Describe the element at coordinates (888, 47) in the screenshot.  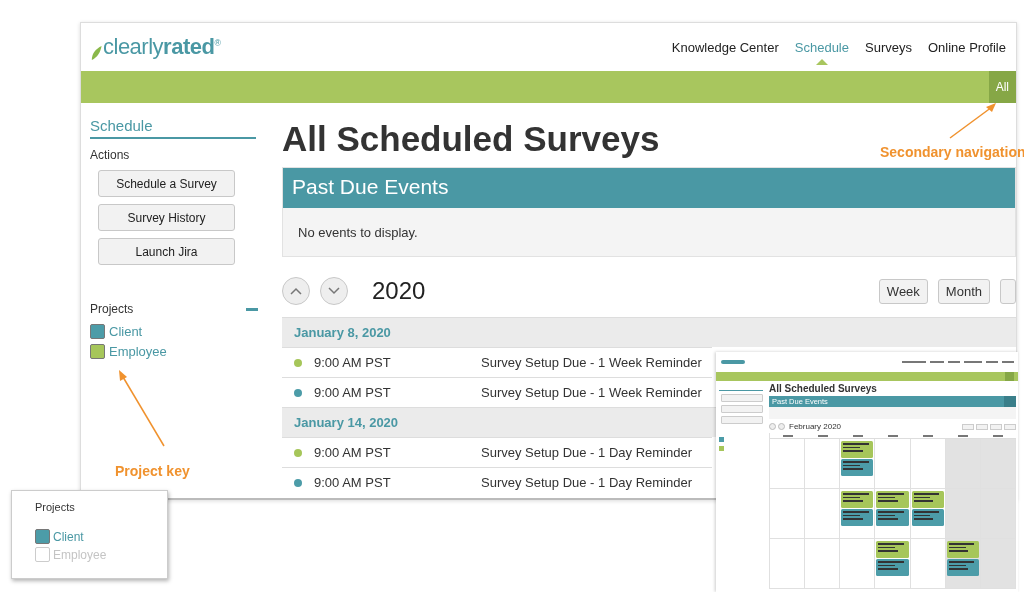
I see `nav-link: Surveys` at that location.